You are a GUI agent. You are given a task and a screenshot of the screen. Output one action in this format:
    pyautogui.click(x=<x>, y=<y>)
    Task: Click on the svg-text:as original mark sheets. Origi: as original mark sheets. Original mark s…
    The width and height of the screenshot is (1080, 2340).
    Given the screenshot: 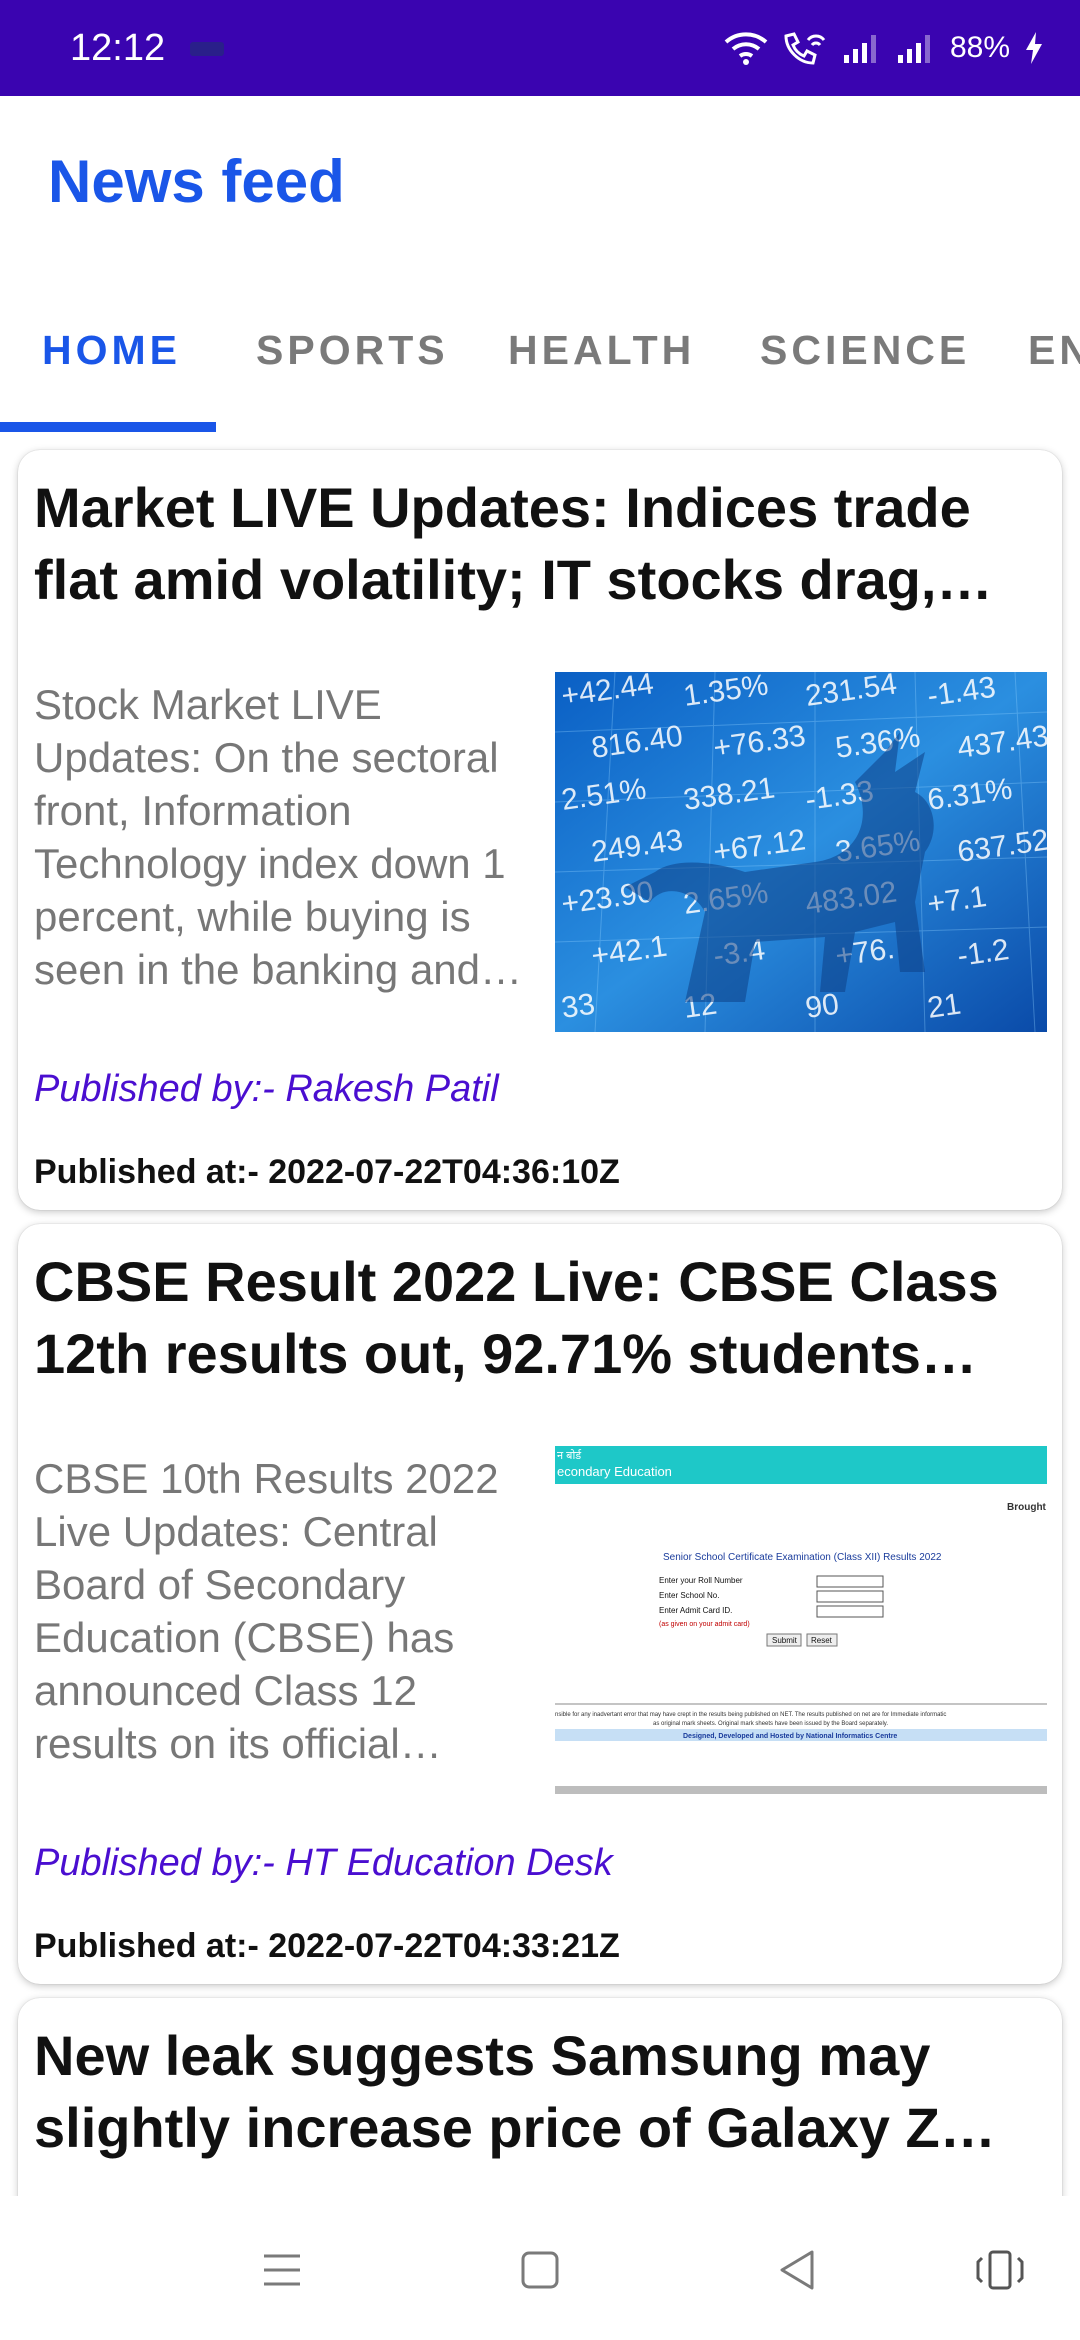 What is the action you would take?
    pyautogui.click(x=770, y=1724)
    